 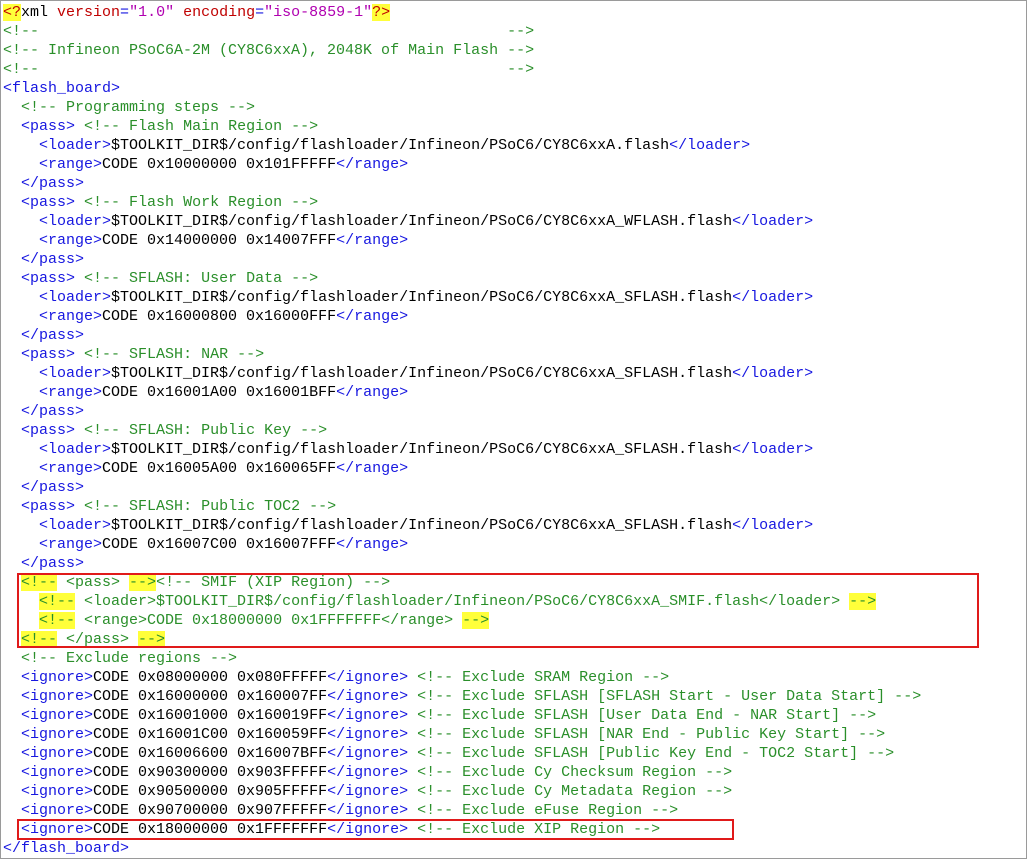 I want to click on code-line: <!-- </pass> -->, so click(x=462, y=639).